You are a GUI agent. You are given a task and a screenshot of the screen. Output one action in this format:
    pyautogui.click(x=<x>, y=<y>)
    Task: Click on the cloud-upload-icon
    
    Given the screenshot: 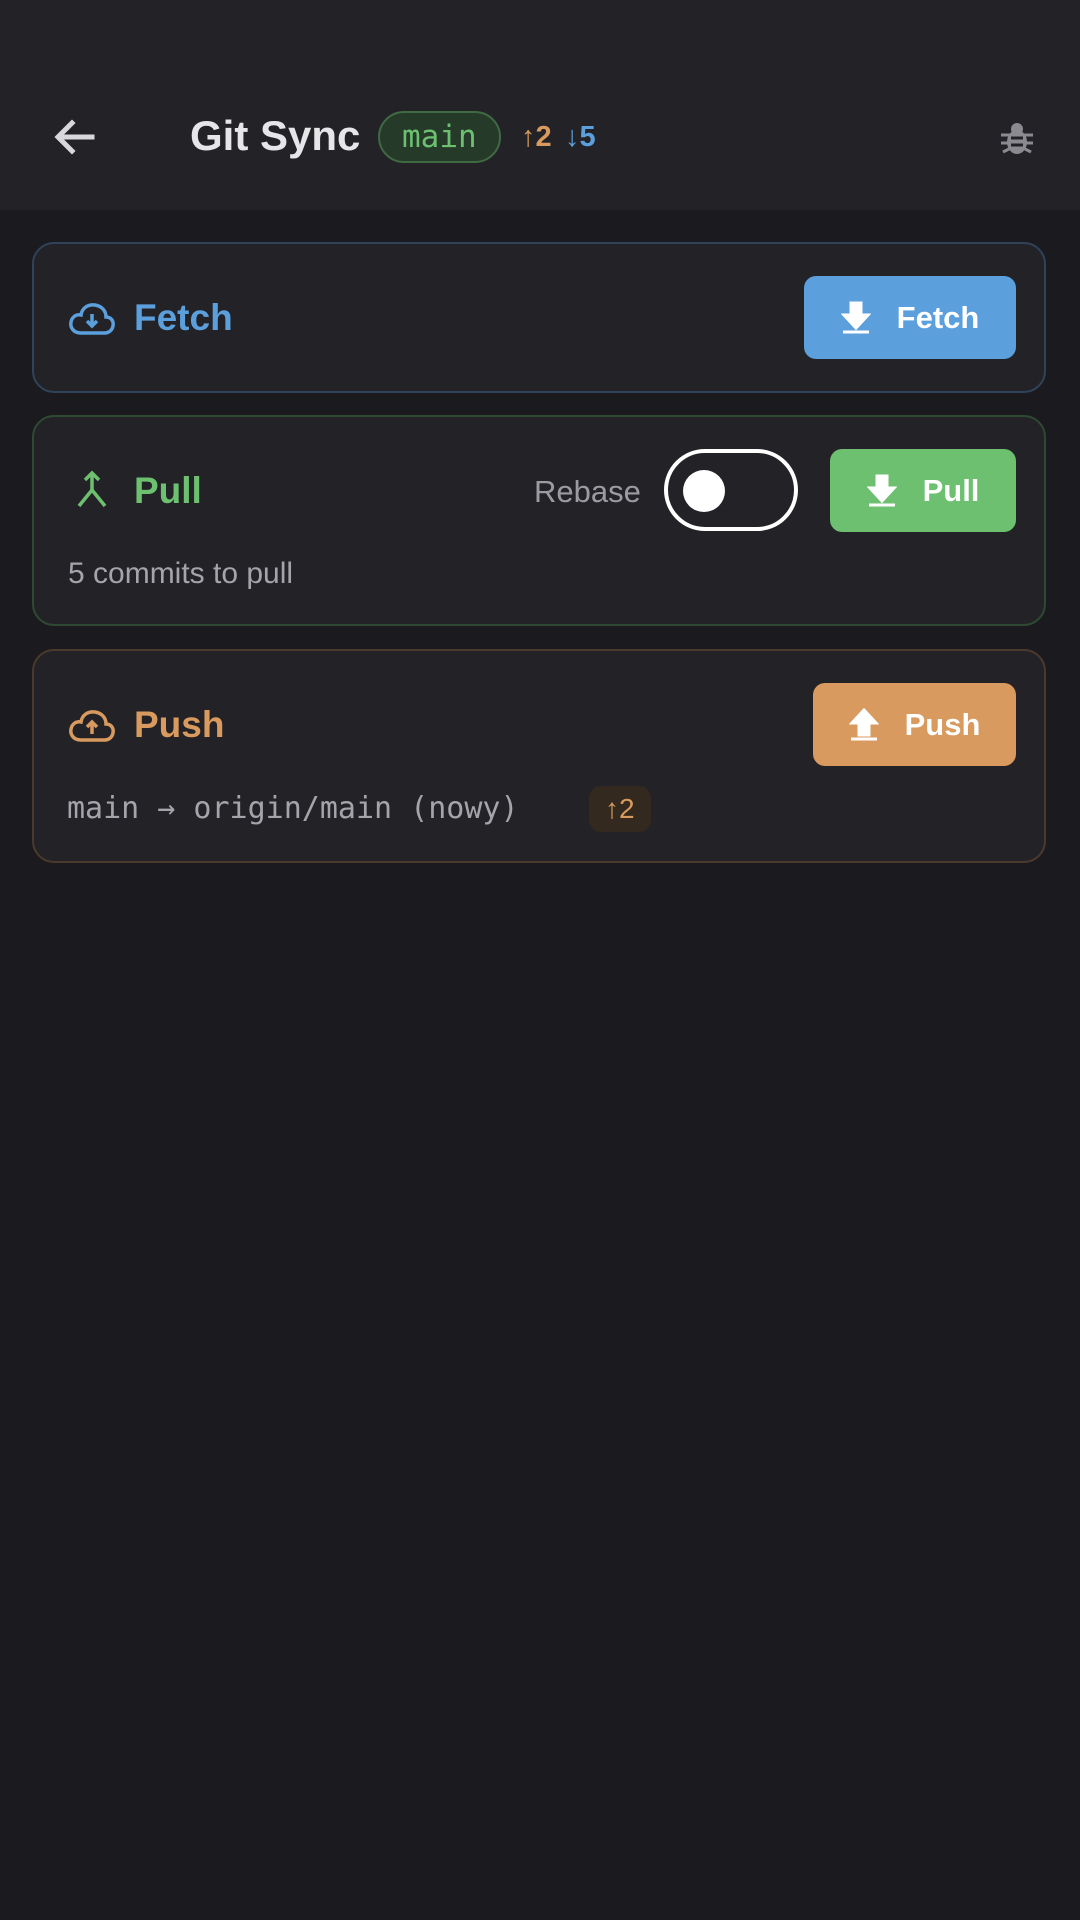 What is the action you would take?
    pyautogui.click(x=92, y=726)
    